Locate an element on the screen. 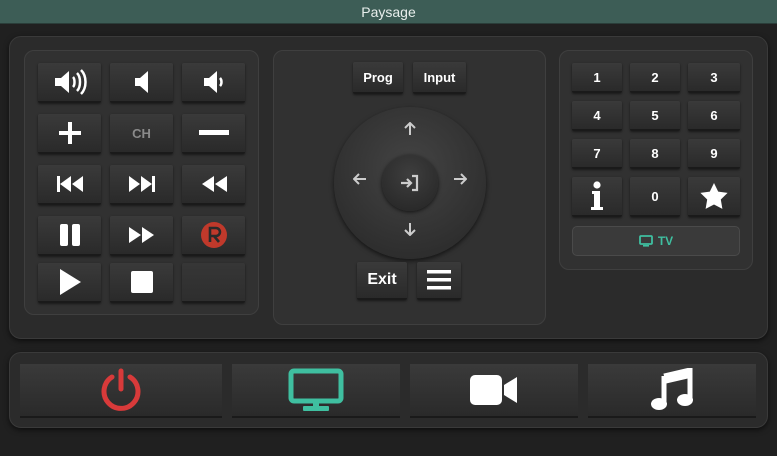 The image size is (777, 456). stop-button is located at coordinates (141, 283).